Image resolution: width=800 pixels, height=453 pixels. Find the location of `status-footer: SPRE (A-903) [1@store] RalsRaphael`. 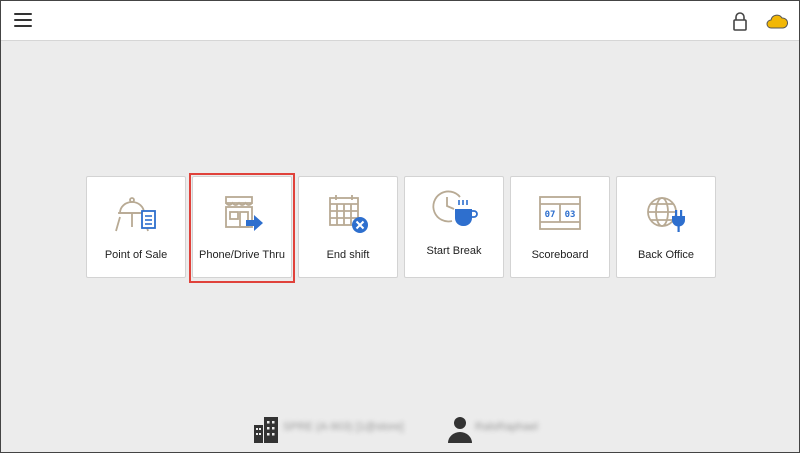

status-footer: SPRE (A-903) [1@store] RalsRaphael is located at coordinates (403, 429).